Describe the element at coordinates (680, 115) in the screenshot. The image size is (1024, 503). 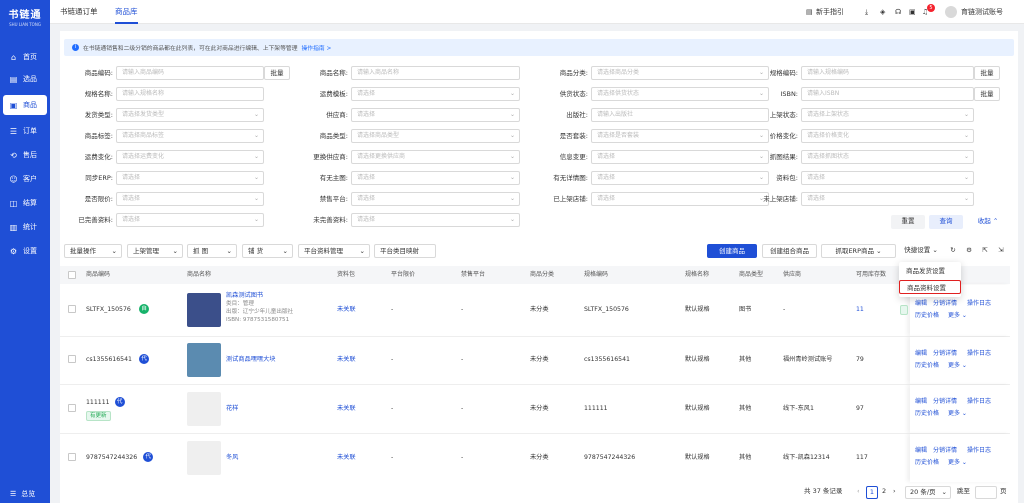
I see `filter-input: 请输入出版社` at that location.